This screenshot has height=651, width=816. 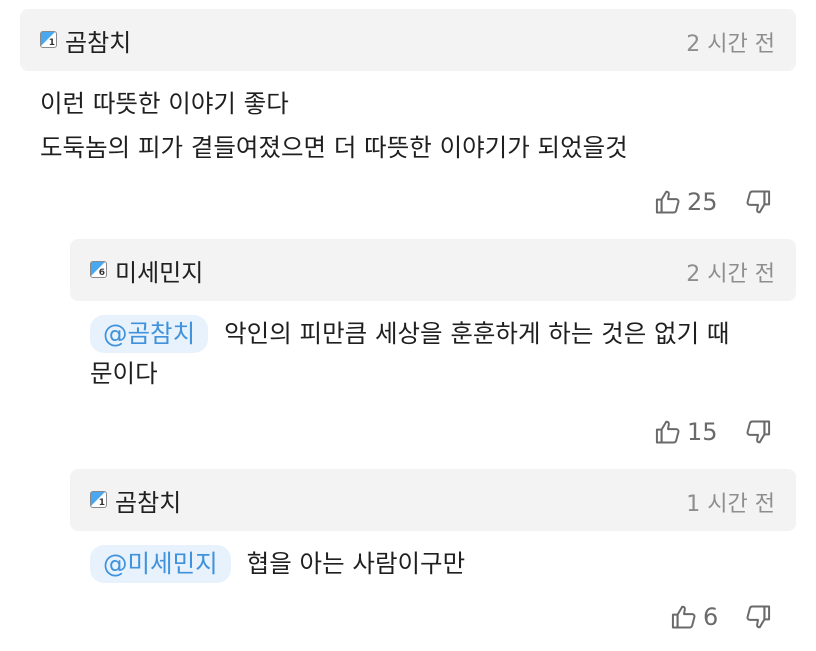 I want to click on reply-timestamp: 1 시간 전, so click(x=730, y=504).